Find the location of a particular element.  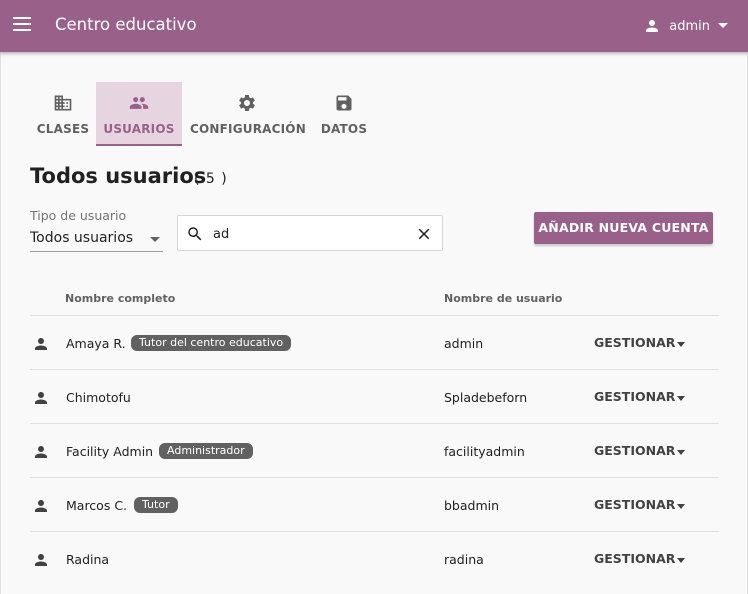

people-icon is located at coordinates (139, 103).